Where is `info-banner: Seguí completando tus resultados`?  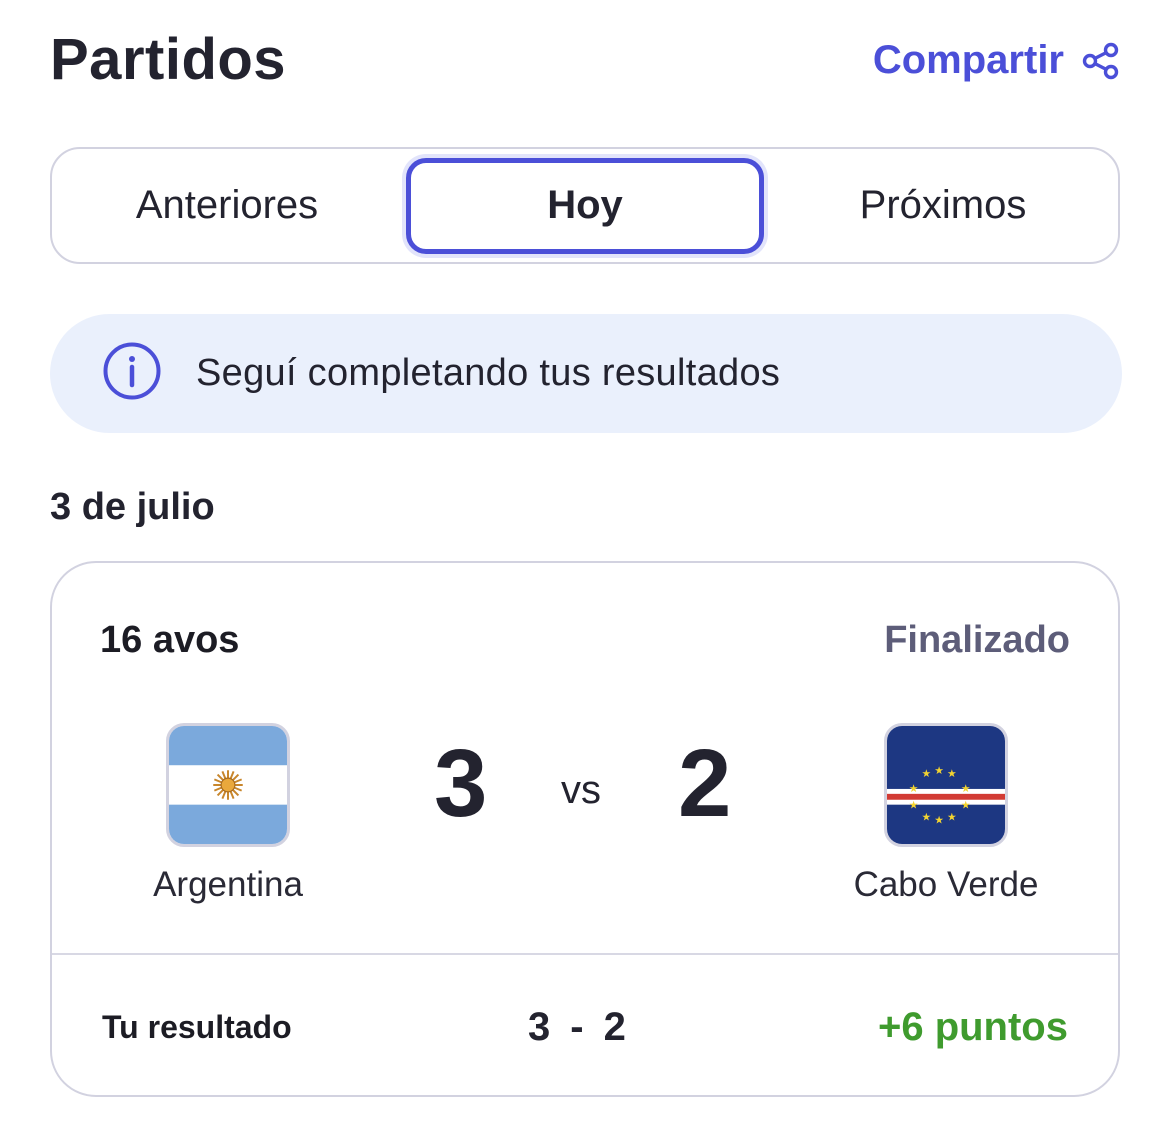 info-banner: Seguí completando tus resultados is located at coordinates (586, 373).